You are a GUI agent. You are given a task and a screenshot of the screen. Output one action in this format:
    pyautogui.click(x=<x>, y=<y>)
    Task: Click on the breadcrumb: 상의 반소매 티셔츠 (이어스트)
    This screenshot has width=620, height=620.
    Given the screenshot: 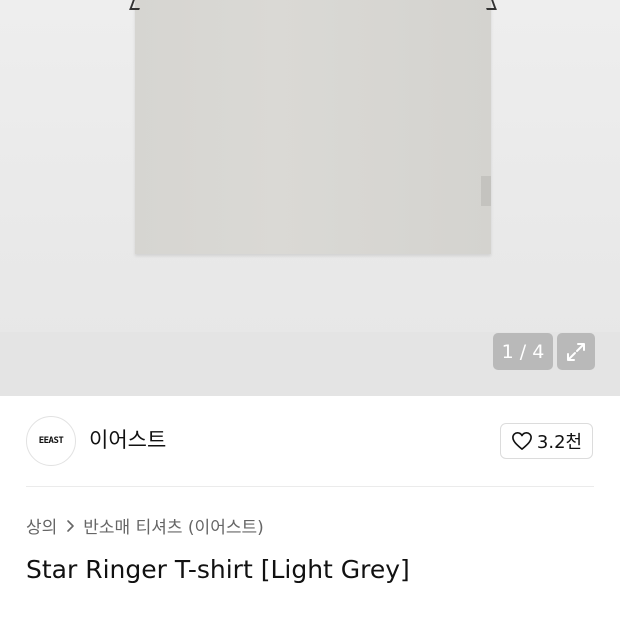 What is the action you would take?
    pyautogui.click(x=145, y=525)
    